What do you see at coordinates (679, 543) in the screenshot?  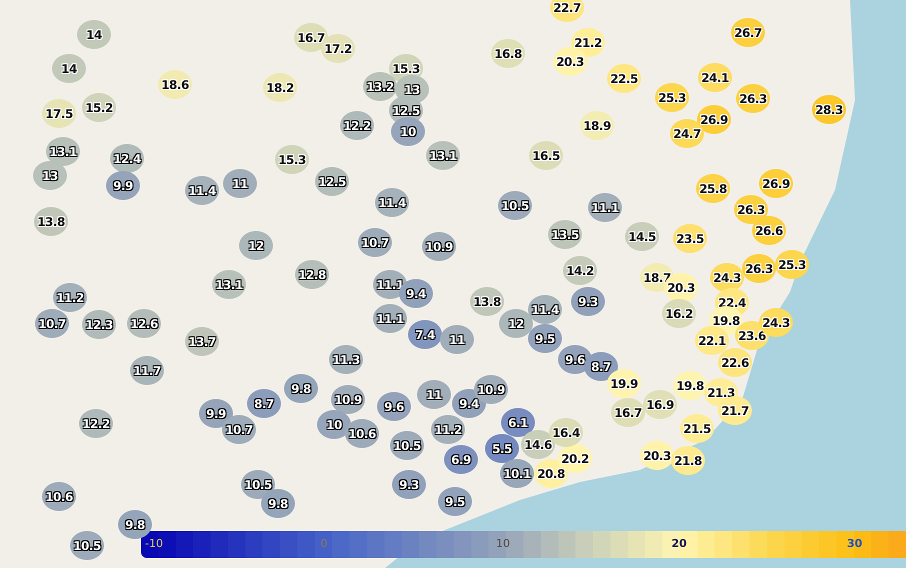 I see `scale-label: 20` at bounding box center [679, 543].